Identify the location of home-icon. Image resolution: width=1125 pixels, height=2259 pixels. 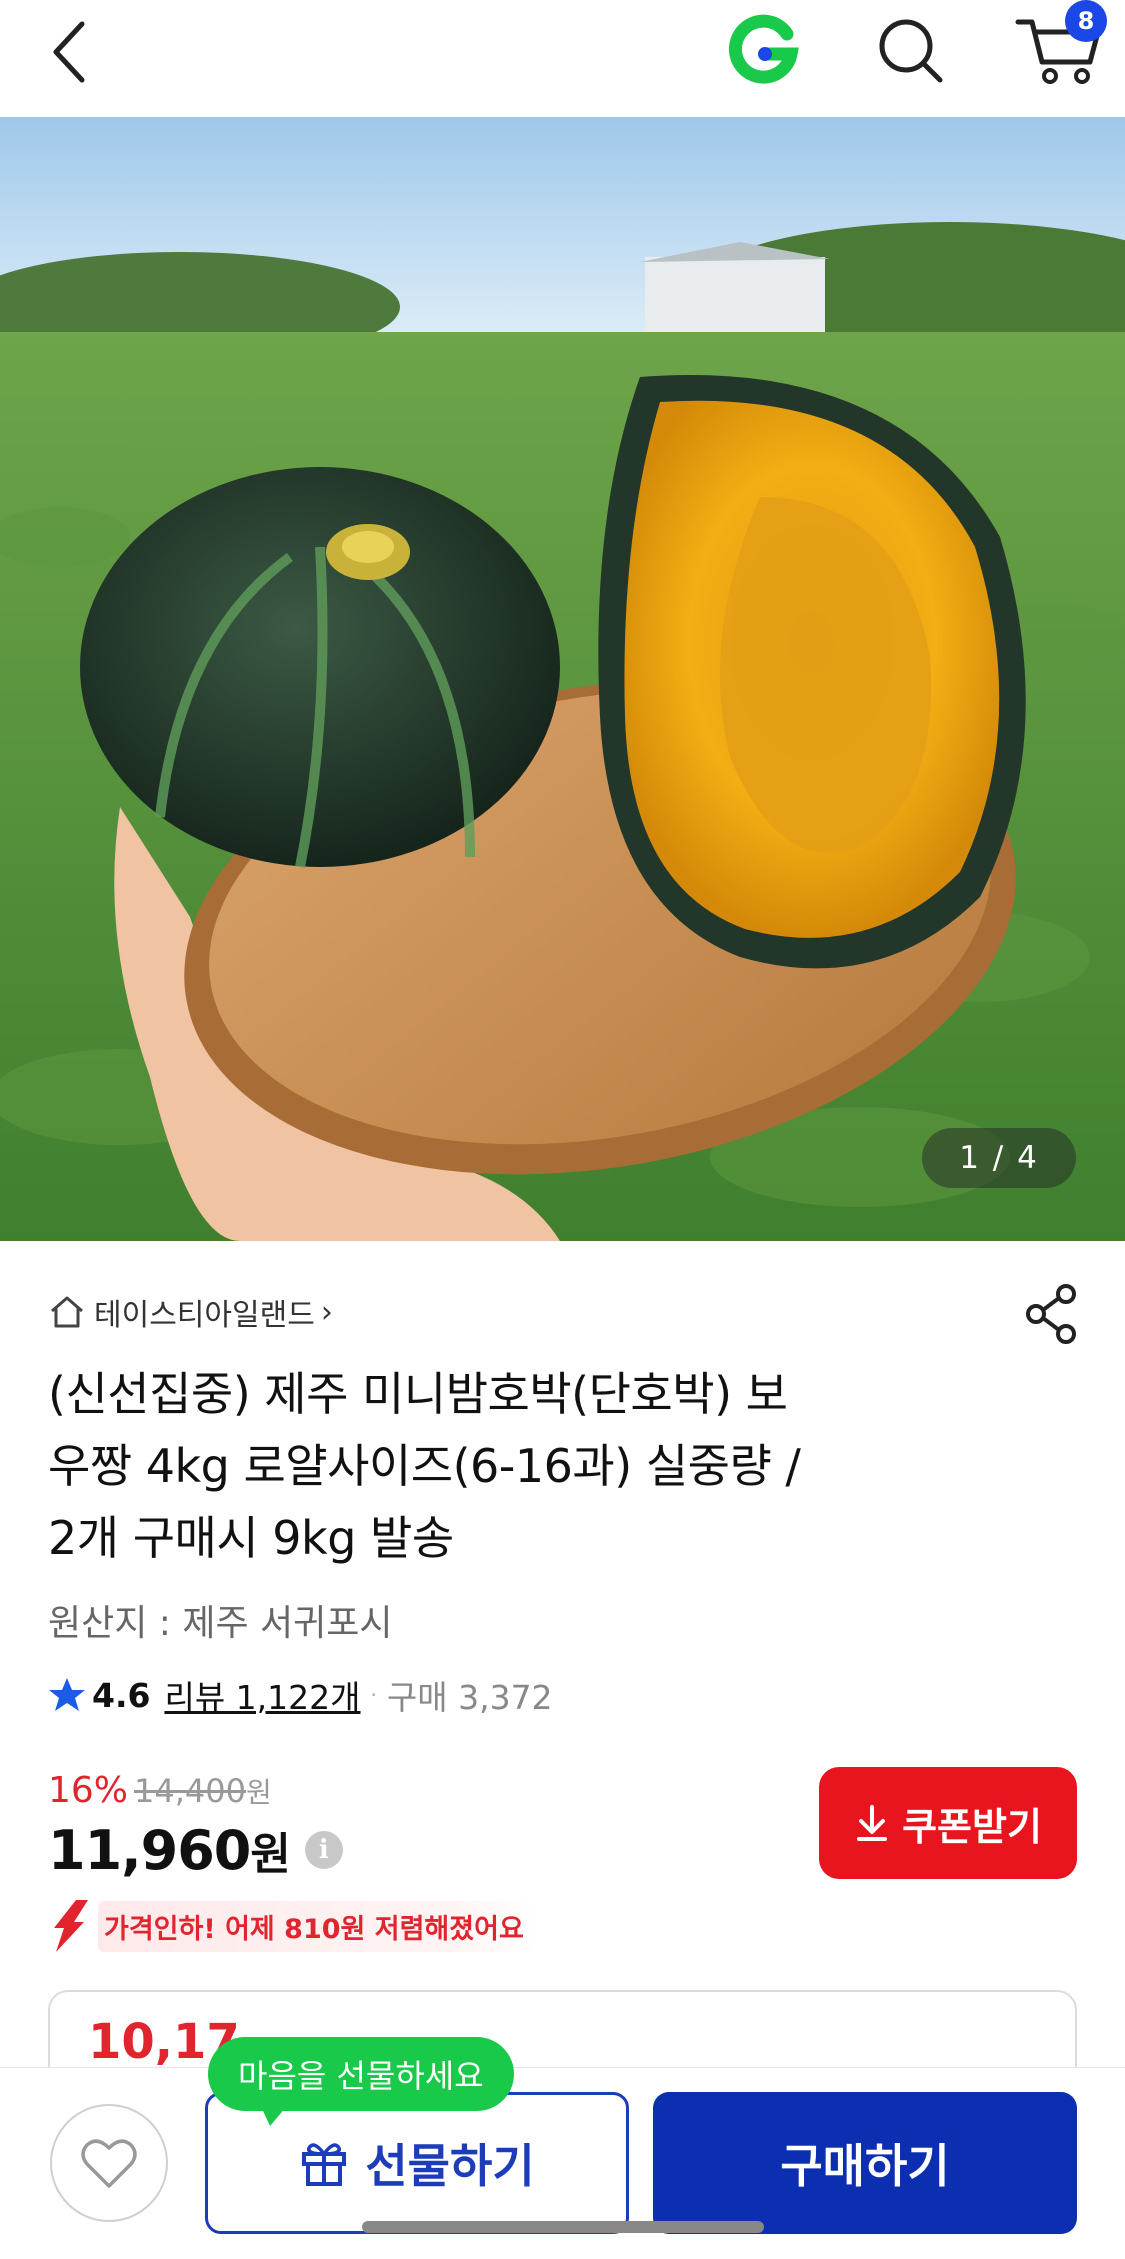
(67, 1312).